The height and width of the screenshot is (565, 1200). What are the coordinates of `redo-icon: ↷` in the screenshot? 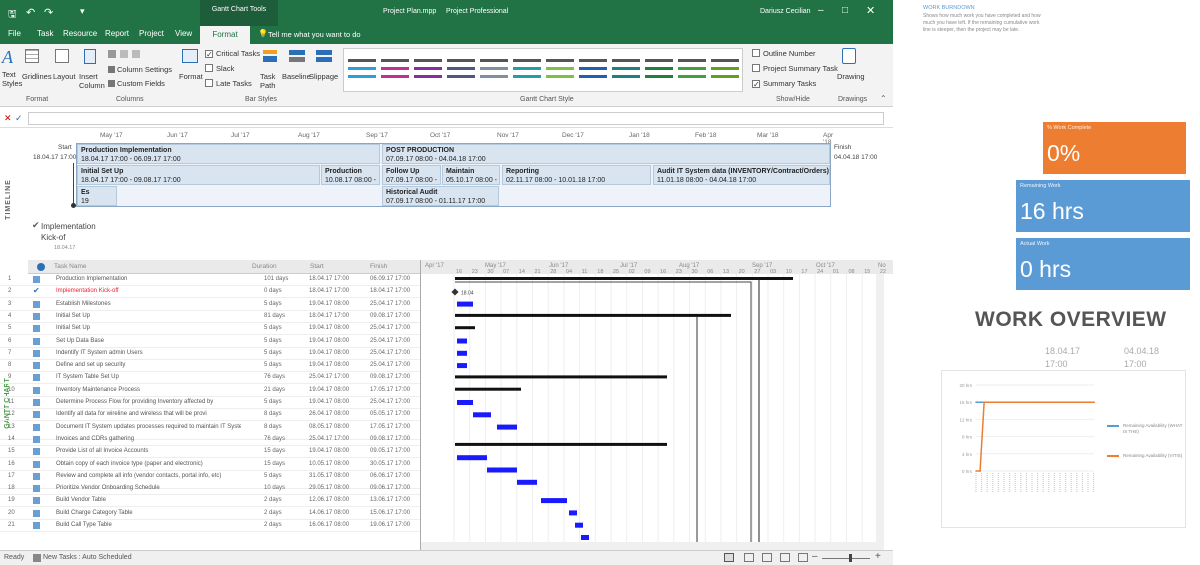 It's located at (48, 12).